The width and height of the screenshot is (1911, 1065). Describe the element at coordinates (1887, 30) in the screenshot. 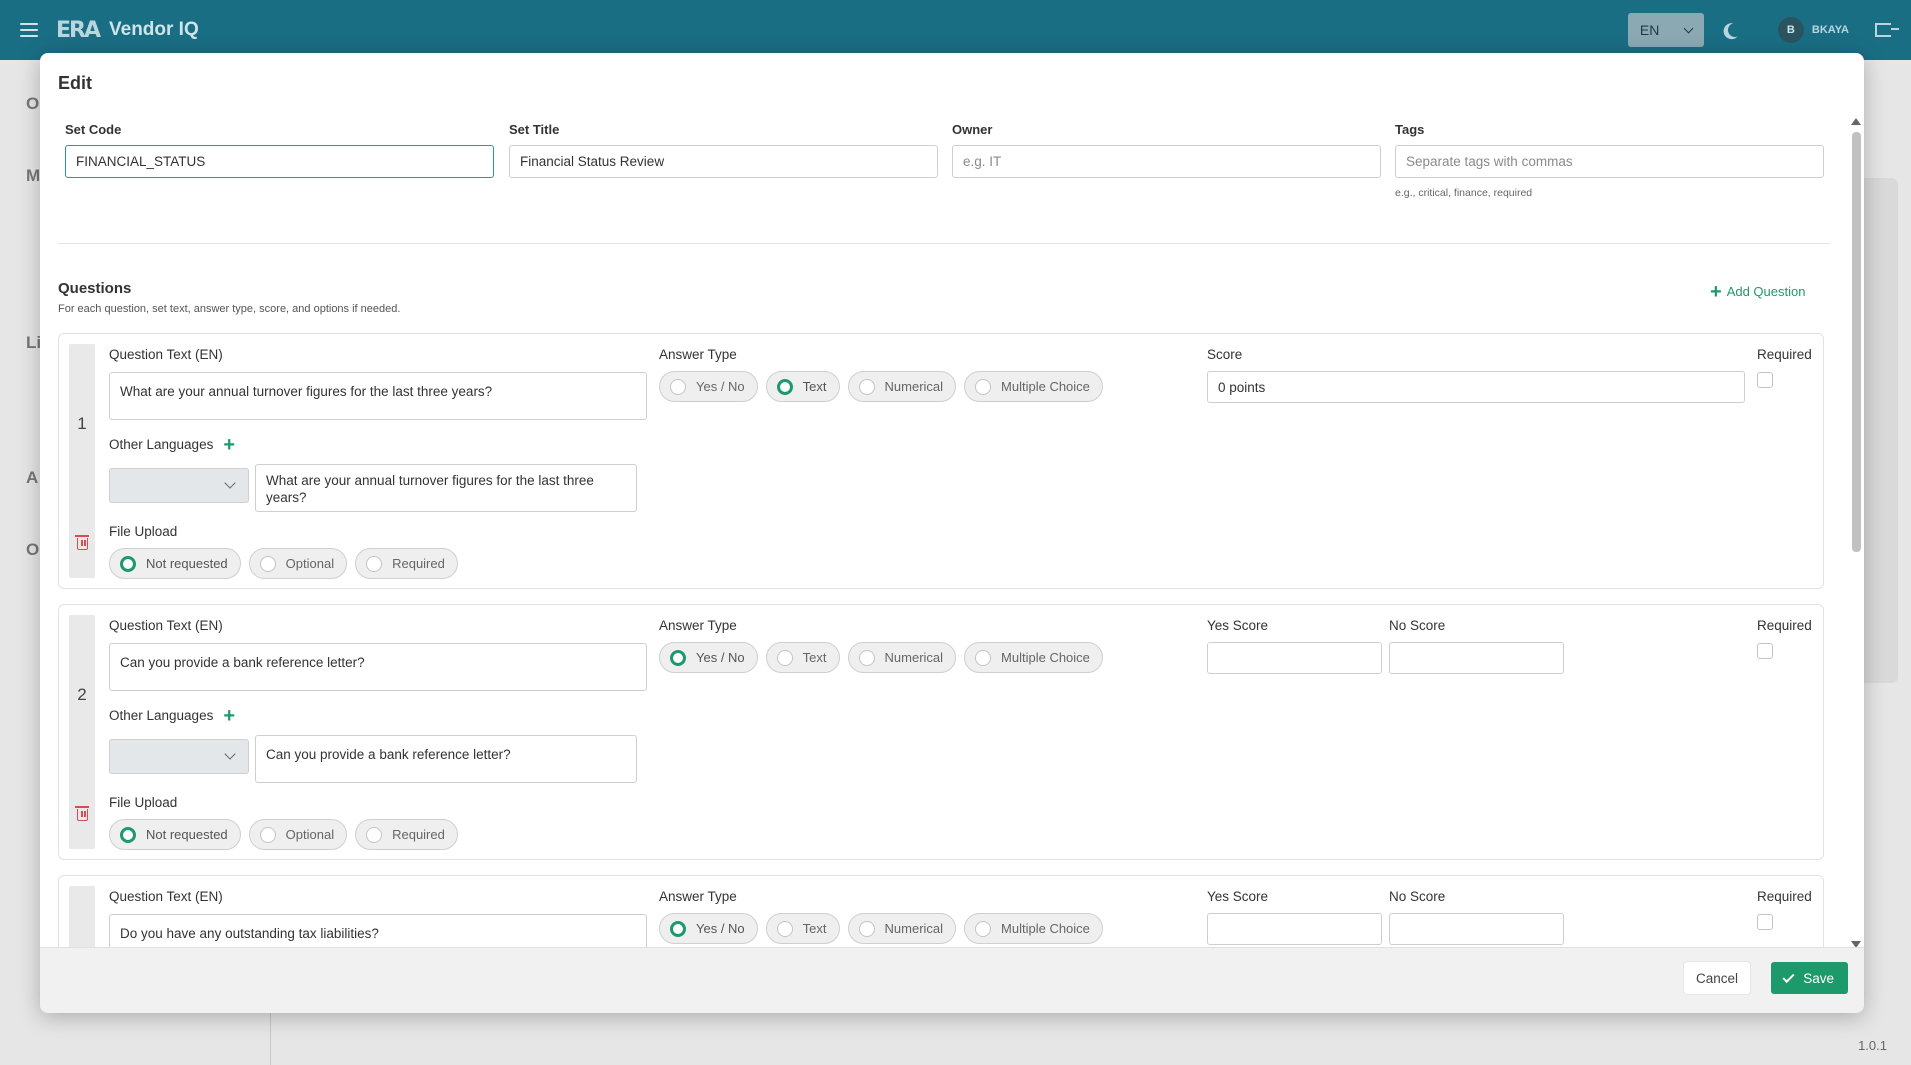

I see `logout-icon` at that location.